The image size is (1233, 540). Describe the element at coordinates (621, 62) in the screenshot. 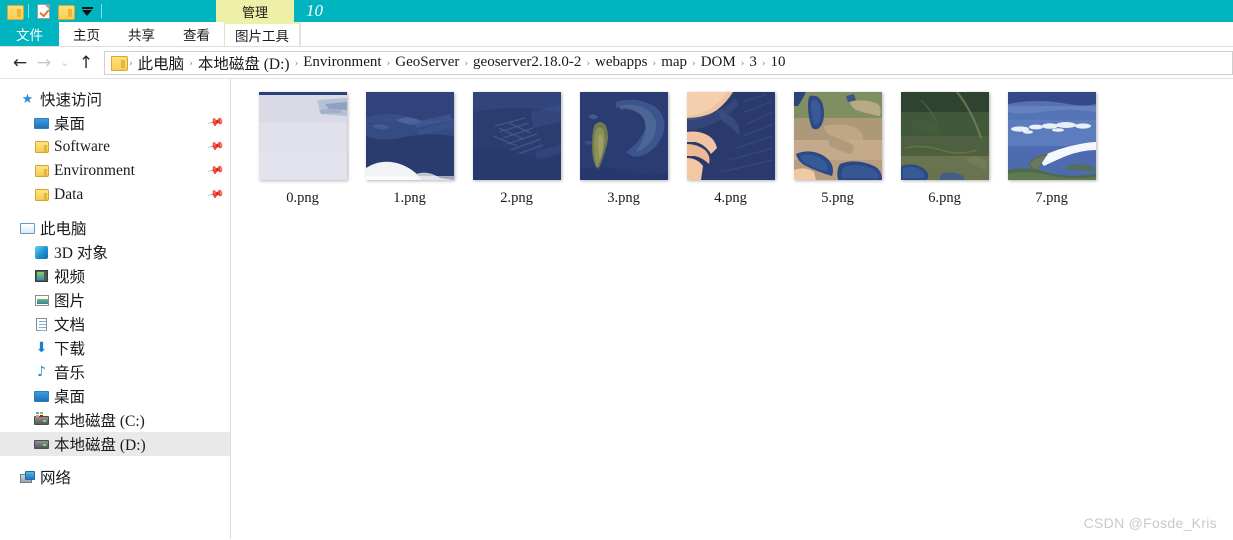

I see `breadcrumb-item-webapps: webapps` at that location.